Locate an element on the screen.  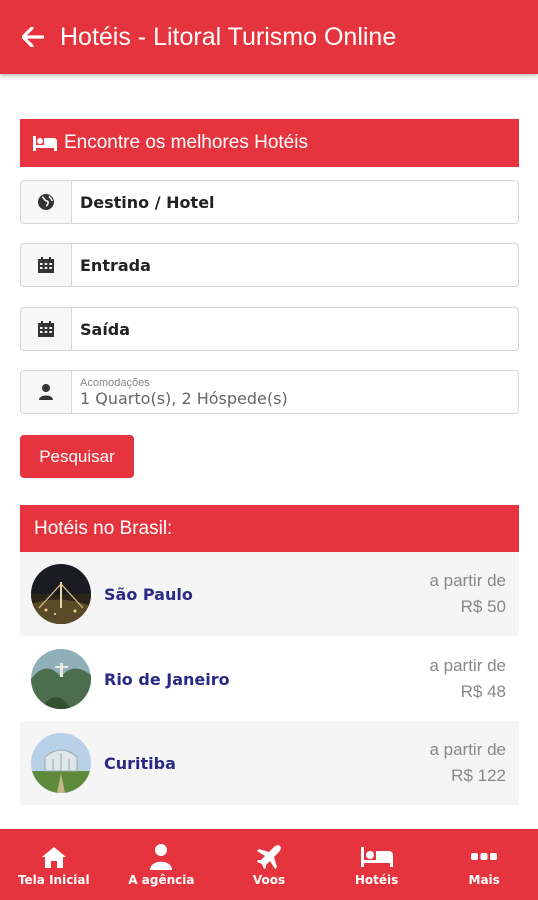
curitiba-photo is located at coordinates (61, 763).